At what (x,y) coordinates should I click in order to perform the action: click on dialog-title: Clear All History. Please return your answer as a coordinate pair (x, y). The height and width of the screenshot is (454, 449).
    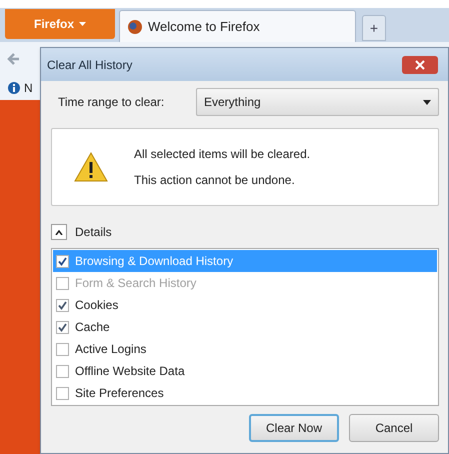
    Looking at the image, I should click on (89, 65).